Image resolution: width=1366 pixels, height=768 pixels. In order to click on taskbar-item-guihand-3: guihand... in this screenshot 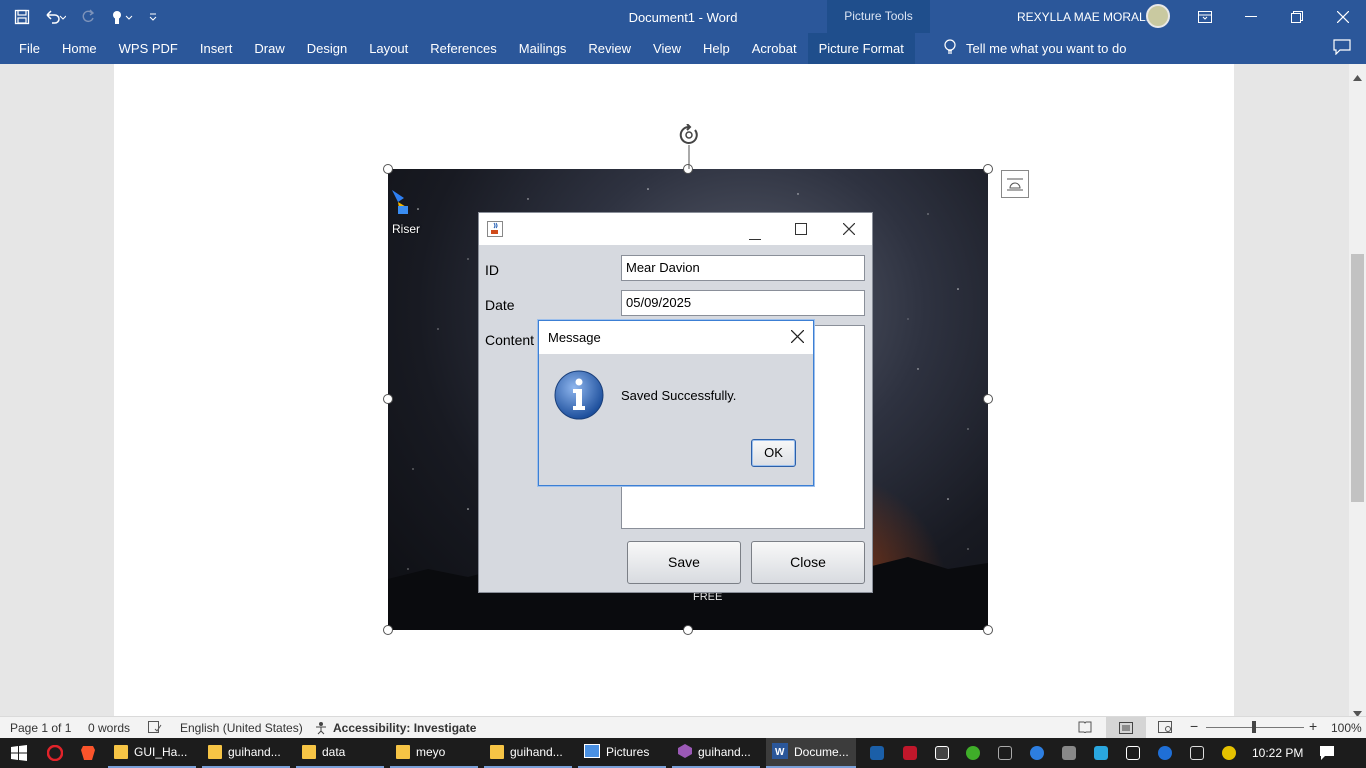, I will do `click(716, 753)`.